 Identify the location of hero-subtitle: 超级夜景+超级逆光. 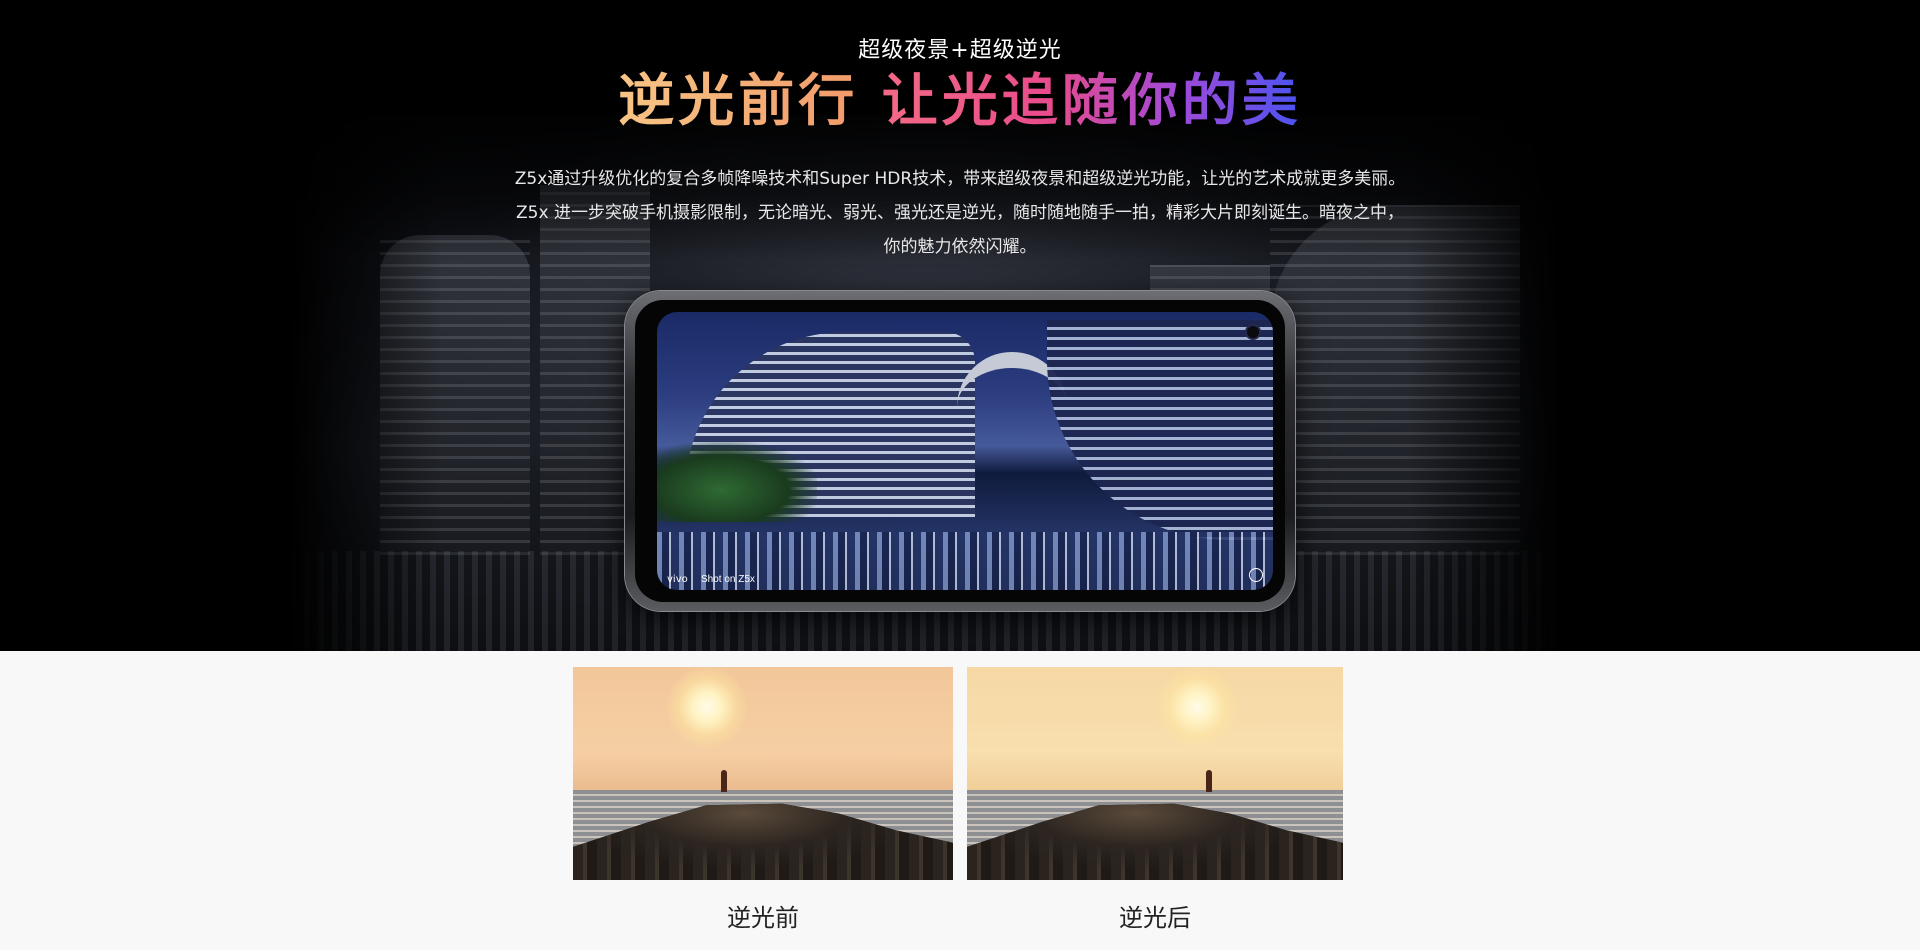
(960, 50).